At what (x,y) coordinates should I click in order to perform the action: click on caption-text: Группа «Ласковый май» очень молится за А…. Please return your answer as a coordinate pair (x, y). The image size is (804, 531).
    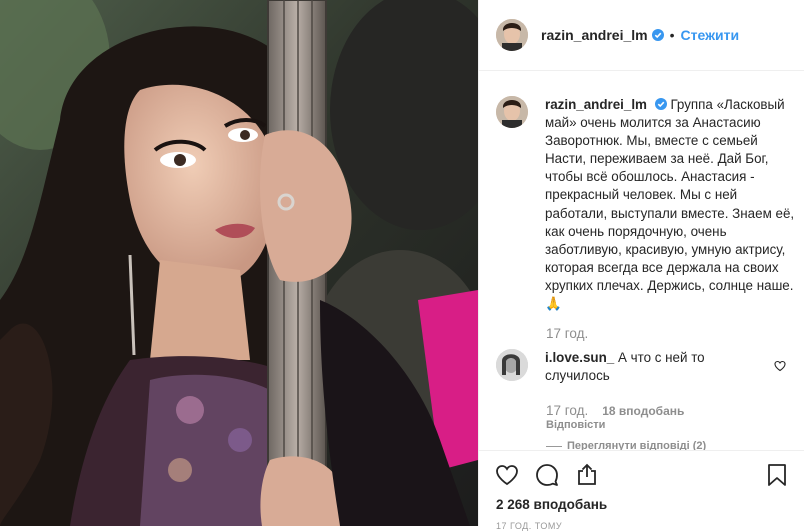
    Looking at the image, I should click on (670, 204).